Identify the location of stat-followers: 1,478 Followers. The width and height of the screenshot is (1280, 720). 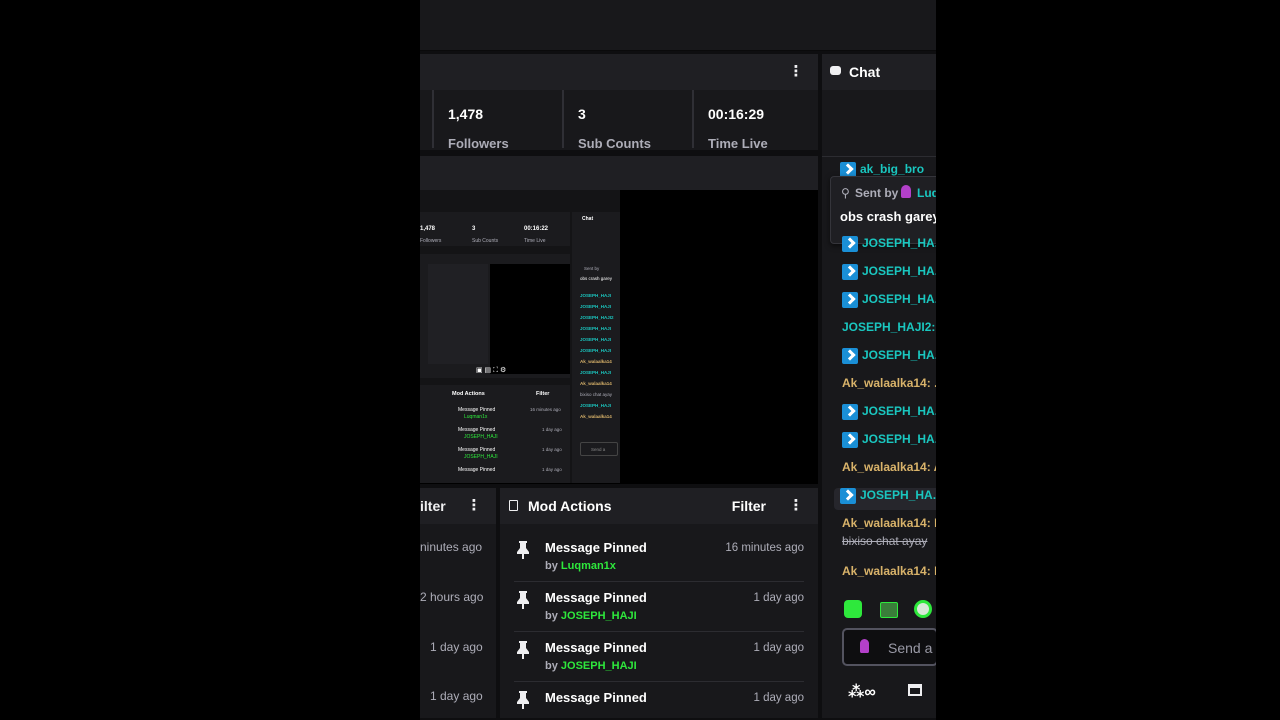
(497, 120).